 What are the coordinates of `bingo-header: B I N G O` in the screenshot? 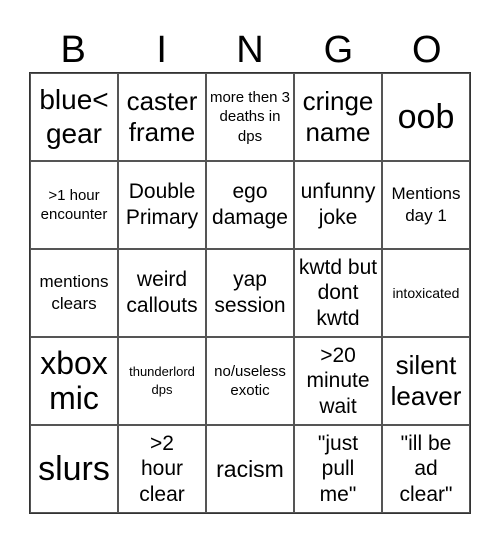 It's located at (250, 50).